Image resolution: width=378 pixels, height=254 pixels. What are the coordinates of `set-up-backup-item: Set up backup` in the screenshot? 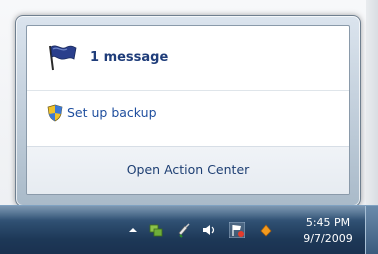 It's located at (188, 113).